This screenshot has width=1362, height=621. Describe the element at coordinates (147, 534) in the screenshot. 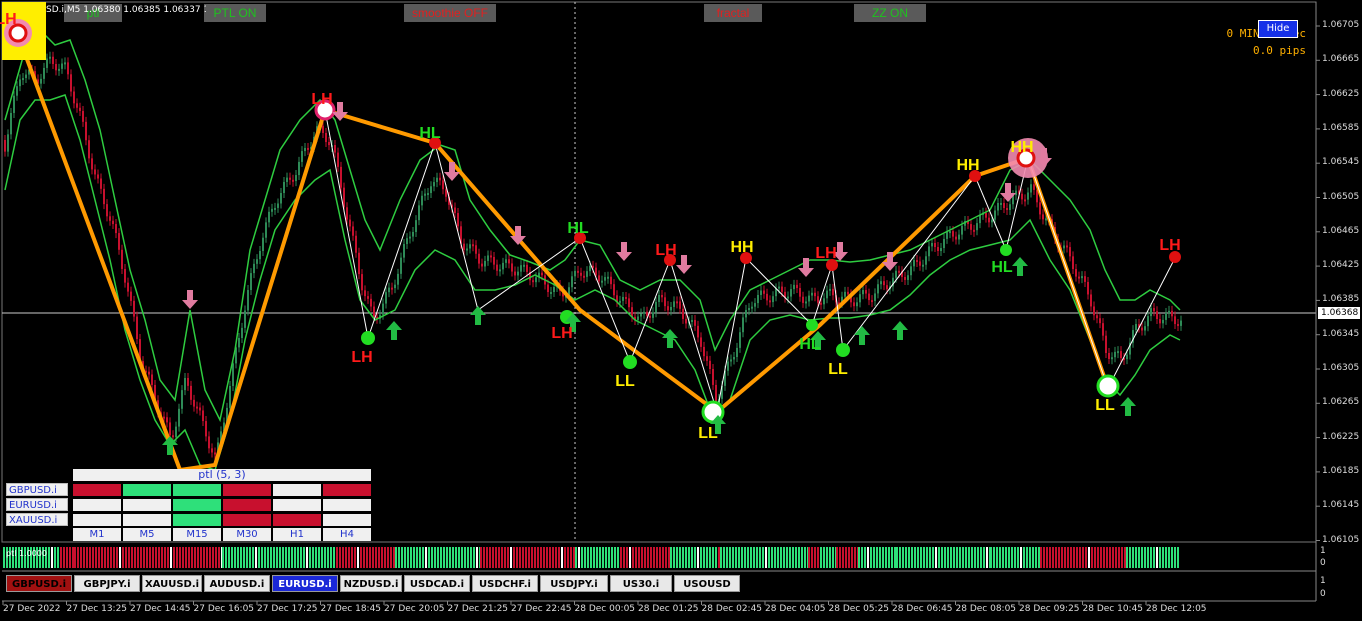

I see `timeframe-label: M5` at that location.